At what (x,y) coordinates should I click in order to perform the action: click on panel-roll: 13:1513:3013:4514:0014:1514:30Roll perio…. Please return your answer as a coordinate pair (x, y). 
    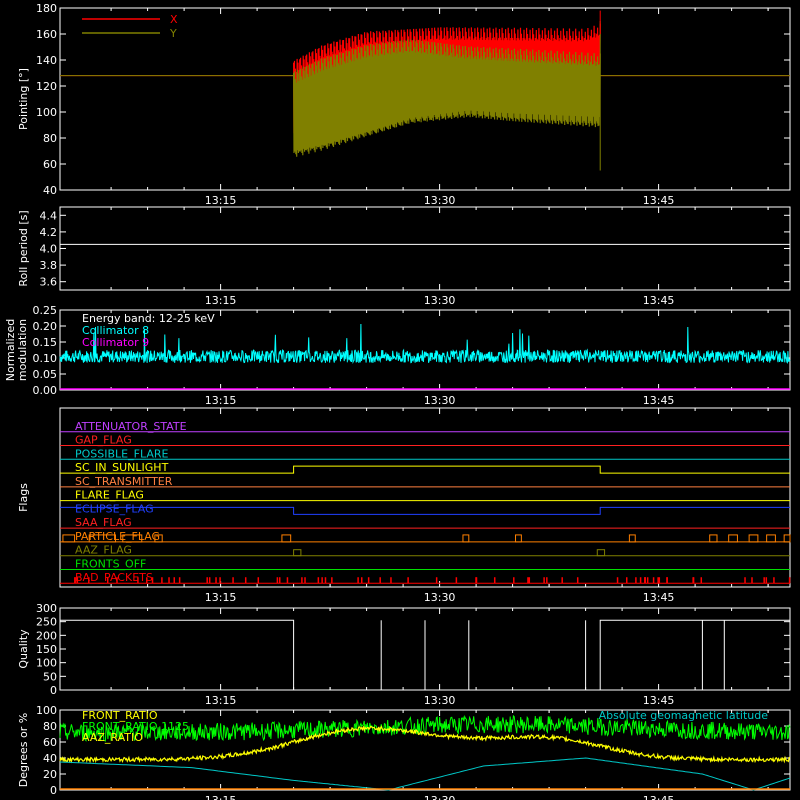
    Looking at the image, I should click on (404, 256).